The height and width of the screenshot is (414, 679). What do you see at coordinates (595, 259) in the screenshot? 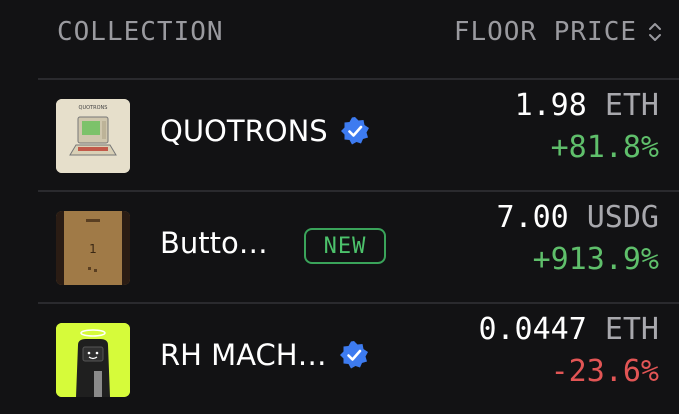
I see `price-change: +913.9%` at bounding box center [595, 259].